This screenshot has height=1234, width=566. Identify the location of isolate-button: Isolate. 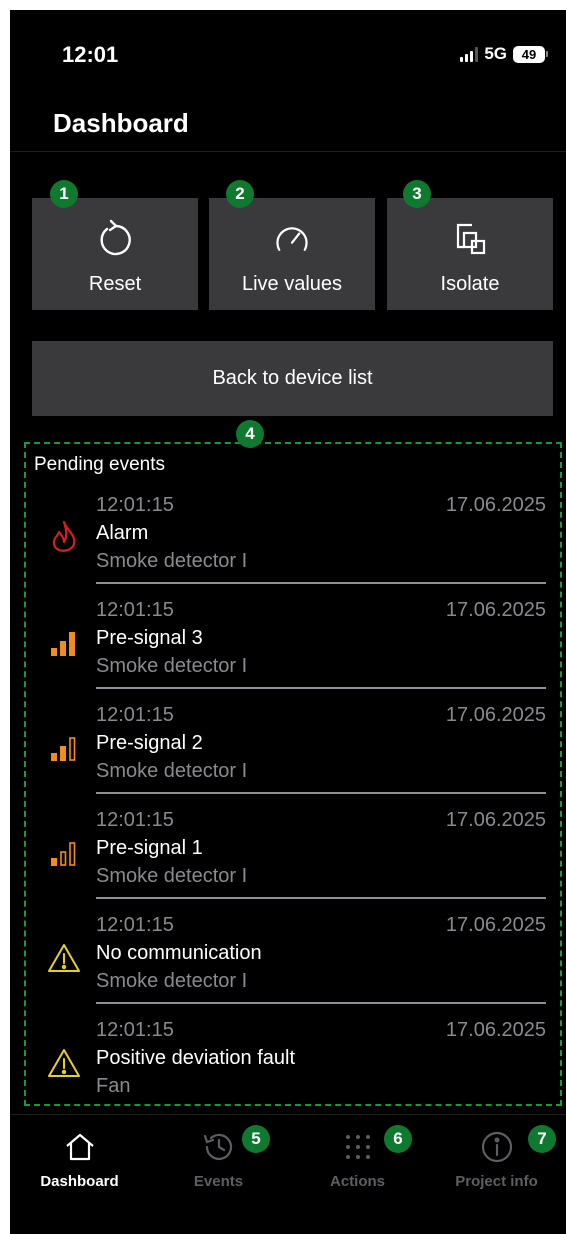
(470, 254).